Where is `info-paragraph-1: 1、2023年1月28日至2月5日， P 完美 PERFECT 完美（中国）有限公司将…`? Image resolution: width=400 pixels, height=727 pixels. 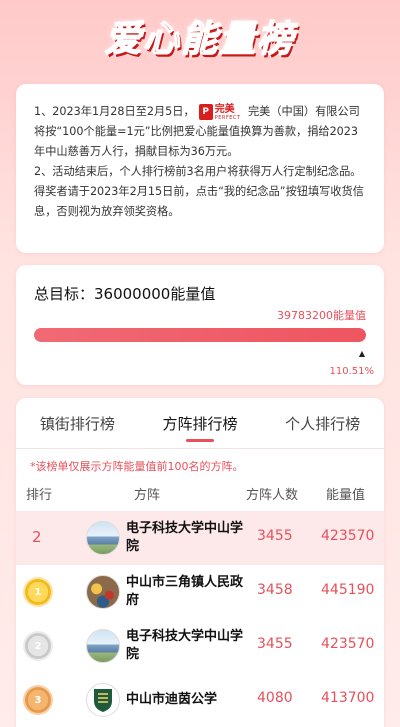 info-paragraph-1: 1、2023年1月28日至2月5日， P 完美 PERFECT 完美（中国）有限公司将… is located at coordinates (201, 132).